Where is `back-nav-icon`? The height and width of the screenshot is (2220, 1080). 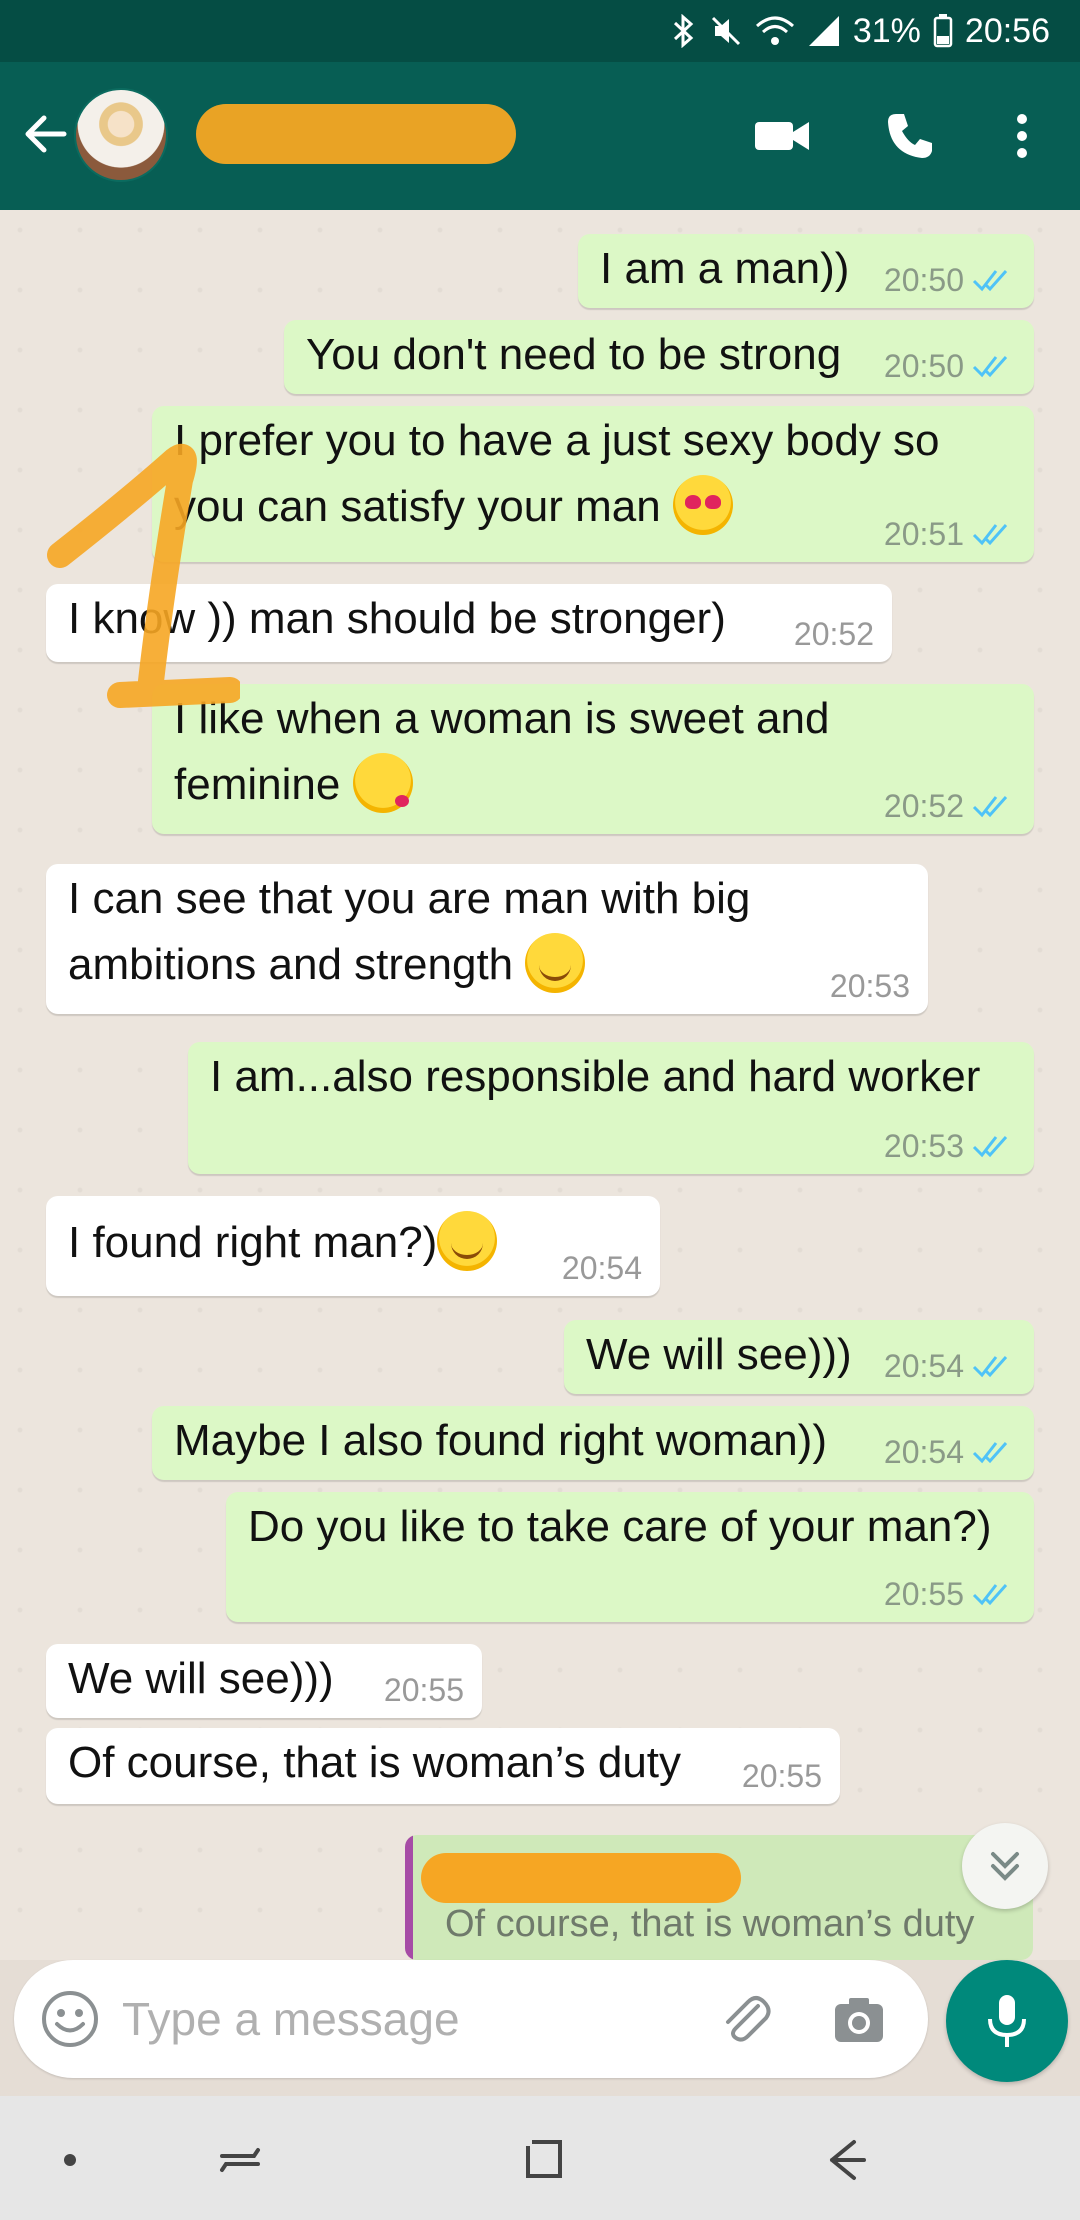
back-nav-icon is located at coordinates (846, 2160).